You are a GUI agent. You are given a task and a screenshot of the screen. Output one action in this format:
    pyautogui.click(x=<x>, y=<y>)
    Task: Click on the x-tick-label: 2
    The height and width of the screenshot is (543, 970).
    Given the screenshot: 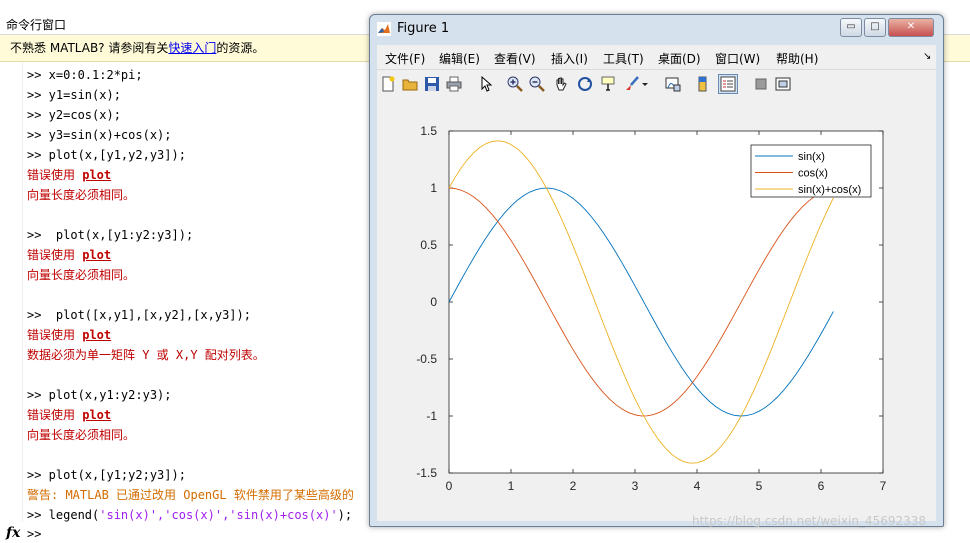 What is the action you would take?
    pyautogui.click(x=573, y=486)
    